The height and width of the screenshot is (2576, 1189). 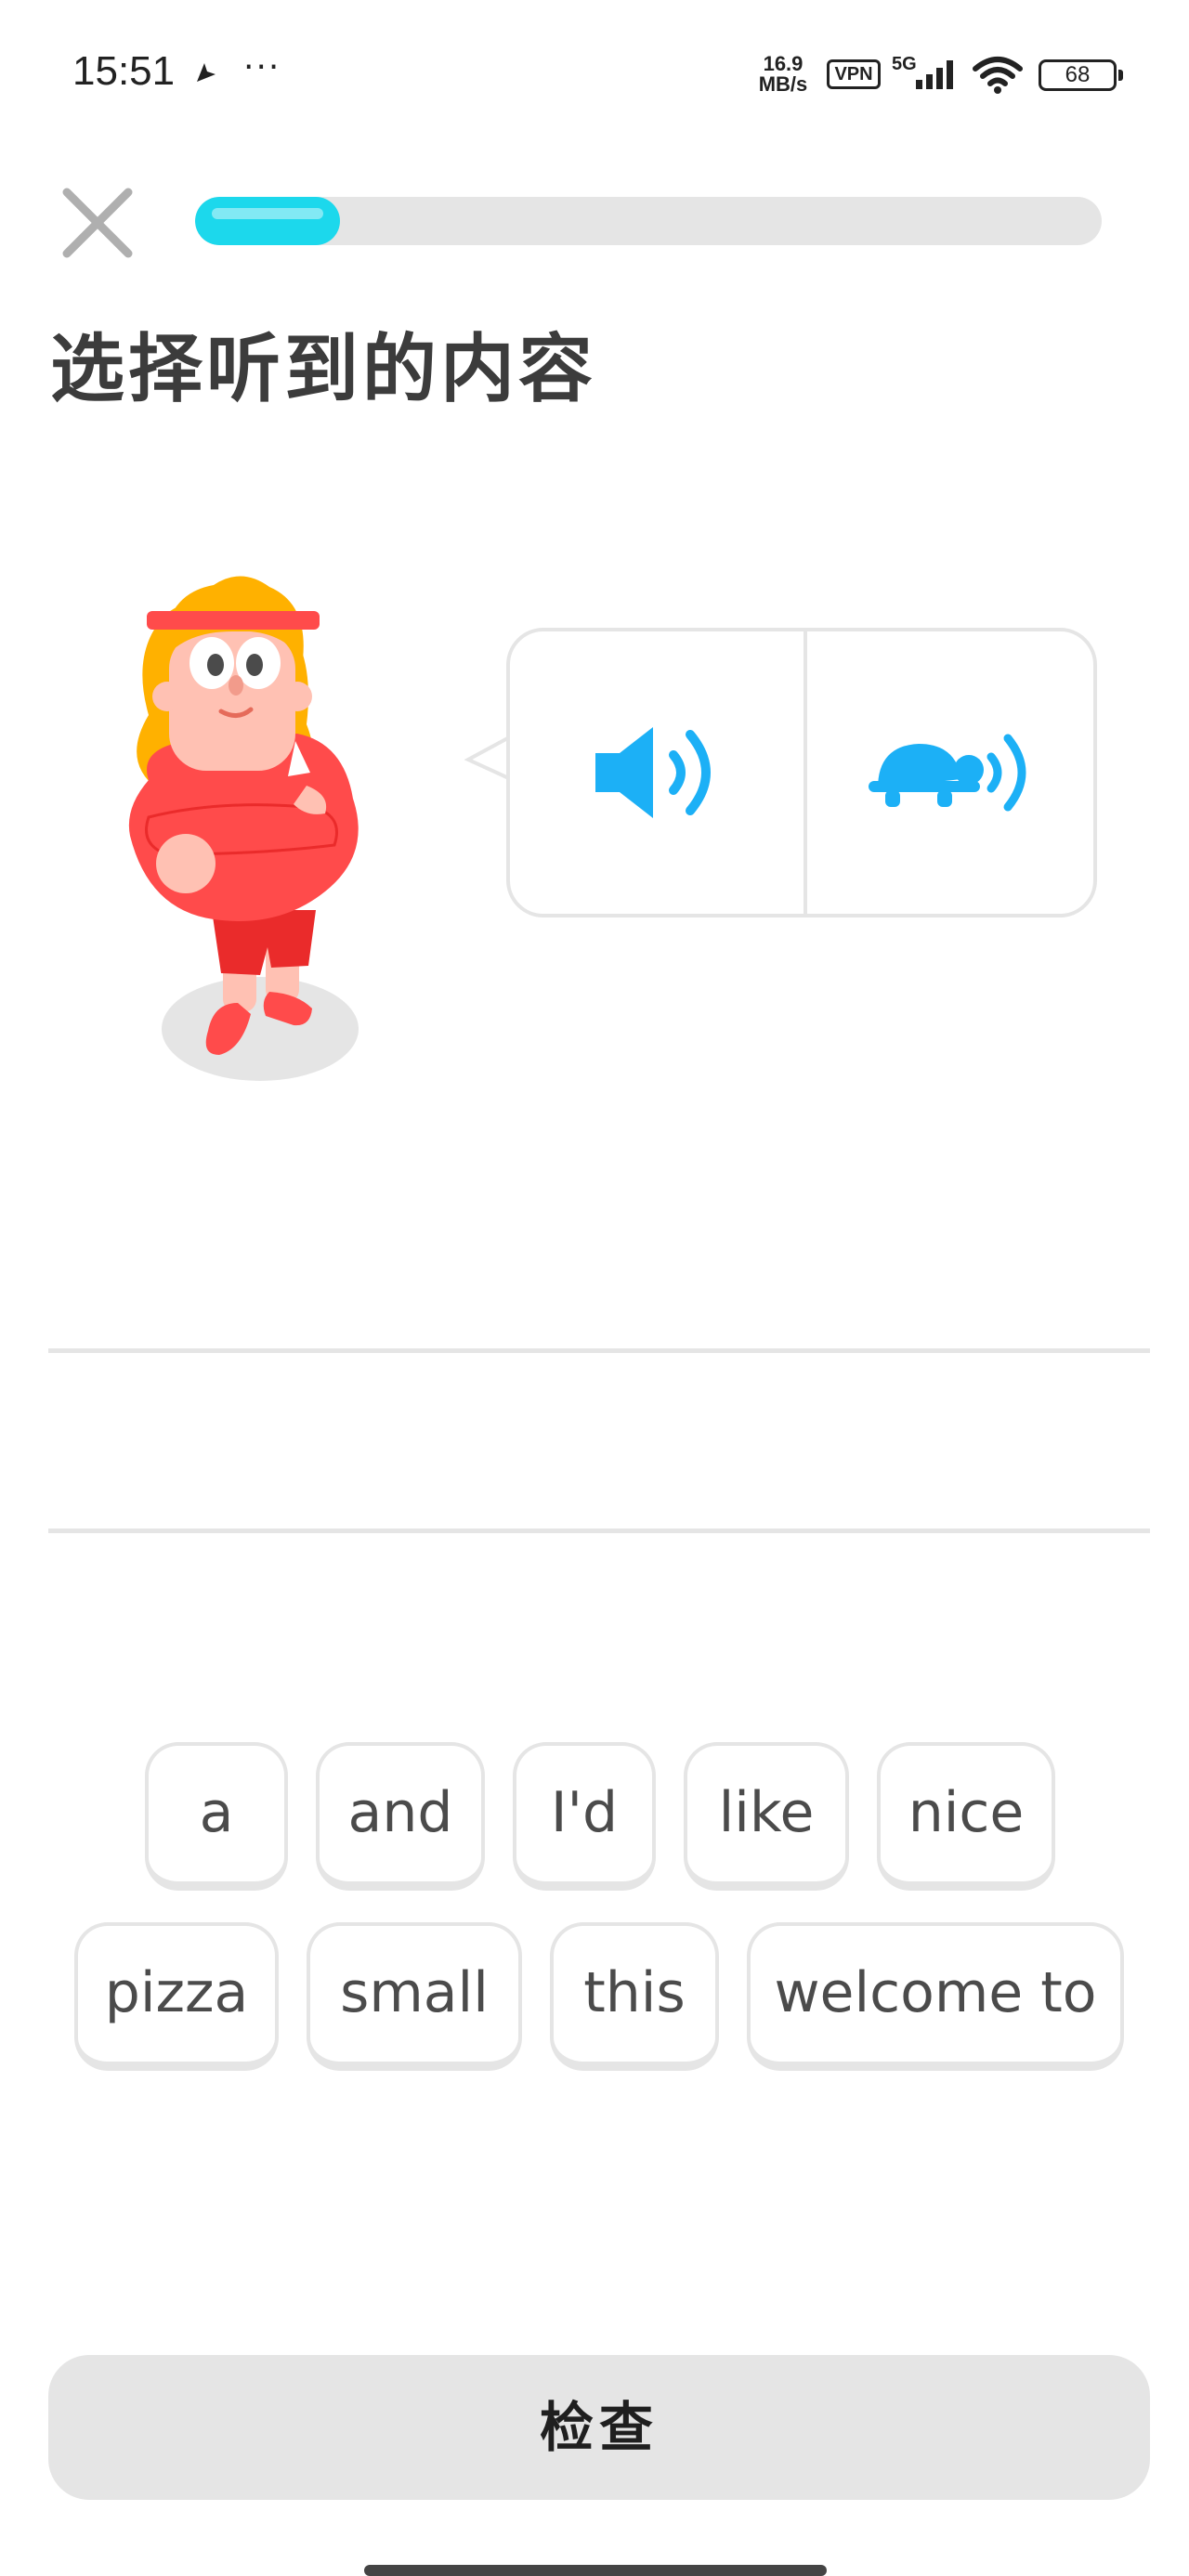 What do you see at coordinates (594, 75) in the screenshot?
I see `status-bar: 15:51 ··· 16.9 MB/s VPN 5G 68` at bounding box center [594, 75].